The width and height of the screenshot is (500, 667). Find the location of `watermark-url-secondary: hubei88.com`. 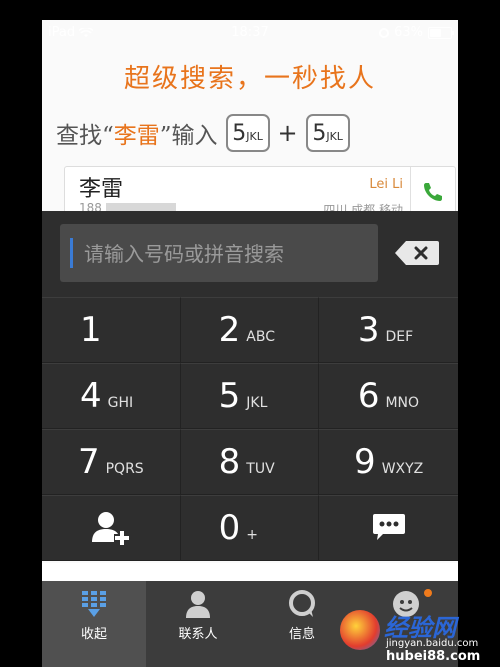

watermark-url-secondary: hubei88.com is located at coordinates (433, 656).